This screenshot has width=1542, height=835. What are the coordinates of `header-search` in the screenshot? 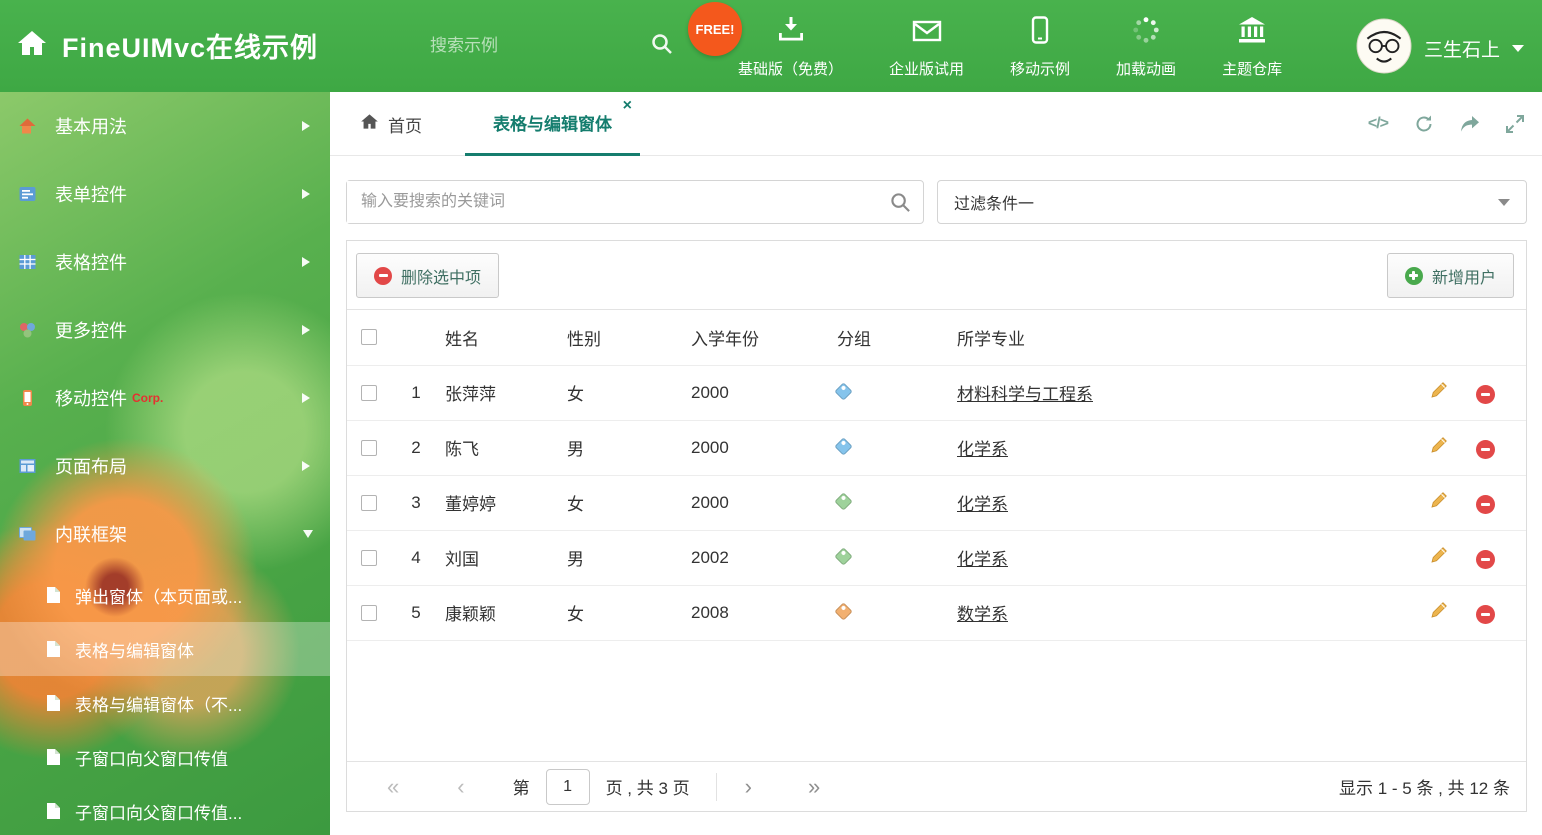 It's located at (551, 46).